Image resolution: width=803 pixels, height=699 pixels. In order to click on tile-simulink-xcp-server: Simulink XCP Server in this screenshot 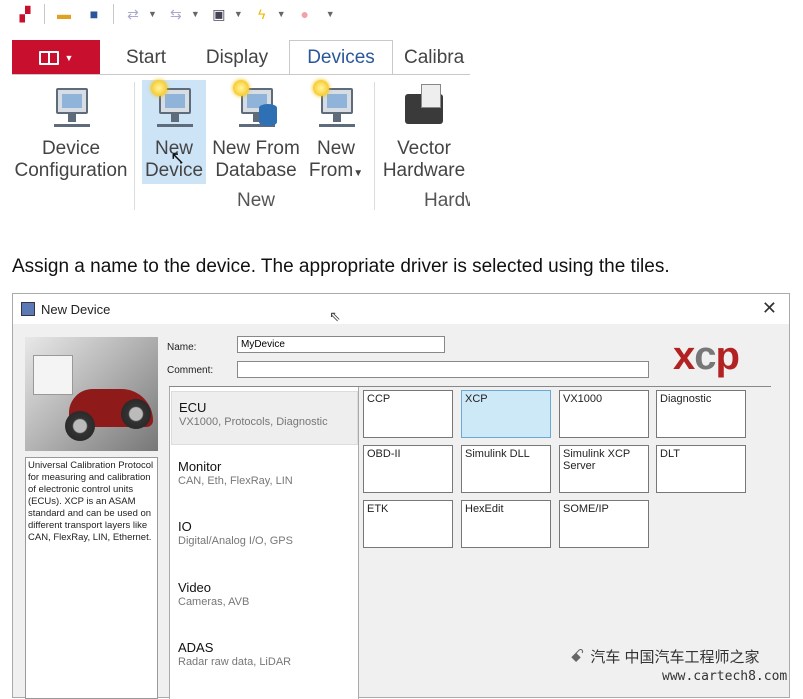, I will do `click(604, 469)`.